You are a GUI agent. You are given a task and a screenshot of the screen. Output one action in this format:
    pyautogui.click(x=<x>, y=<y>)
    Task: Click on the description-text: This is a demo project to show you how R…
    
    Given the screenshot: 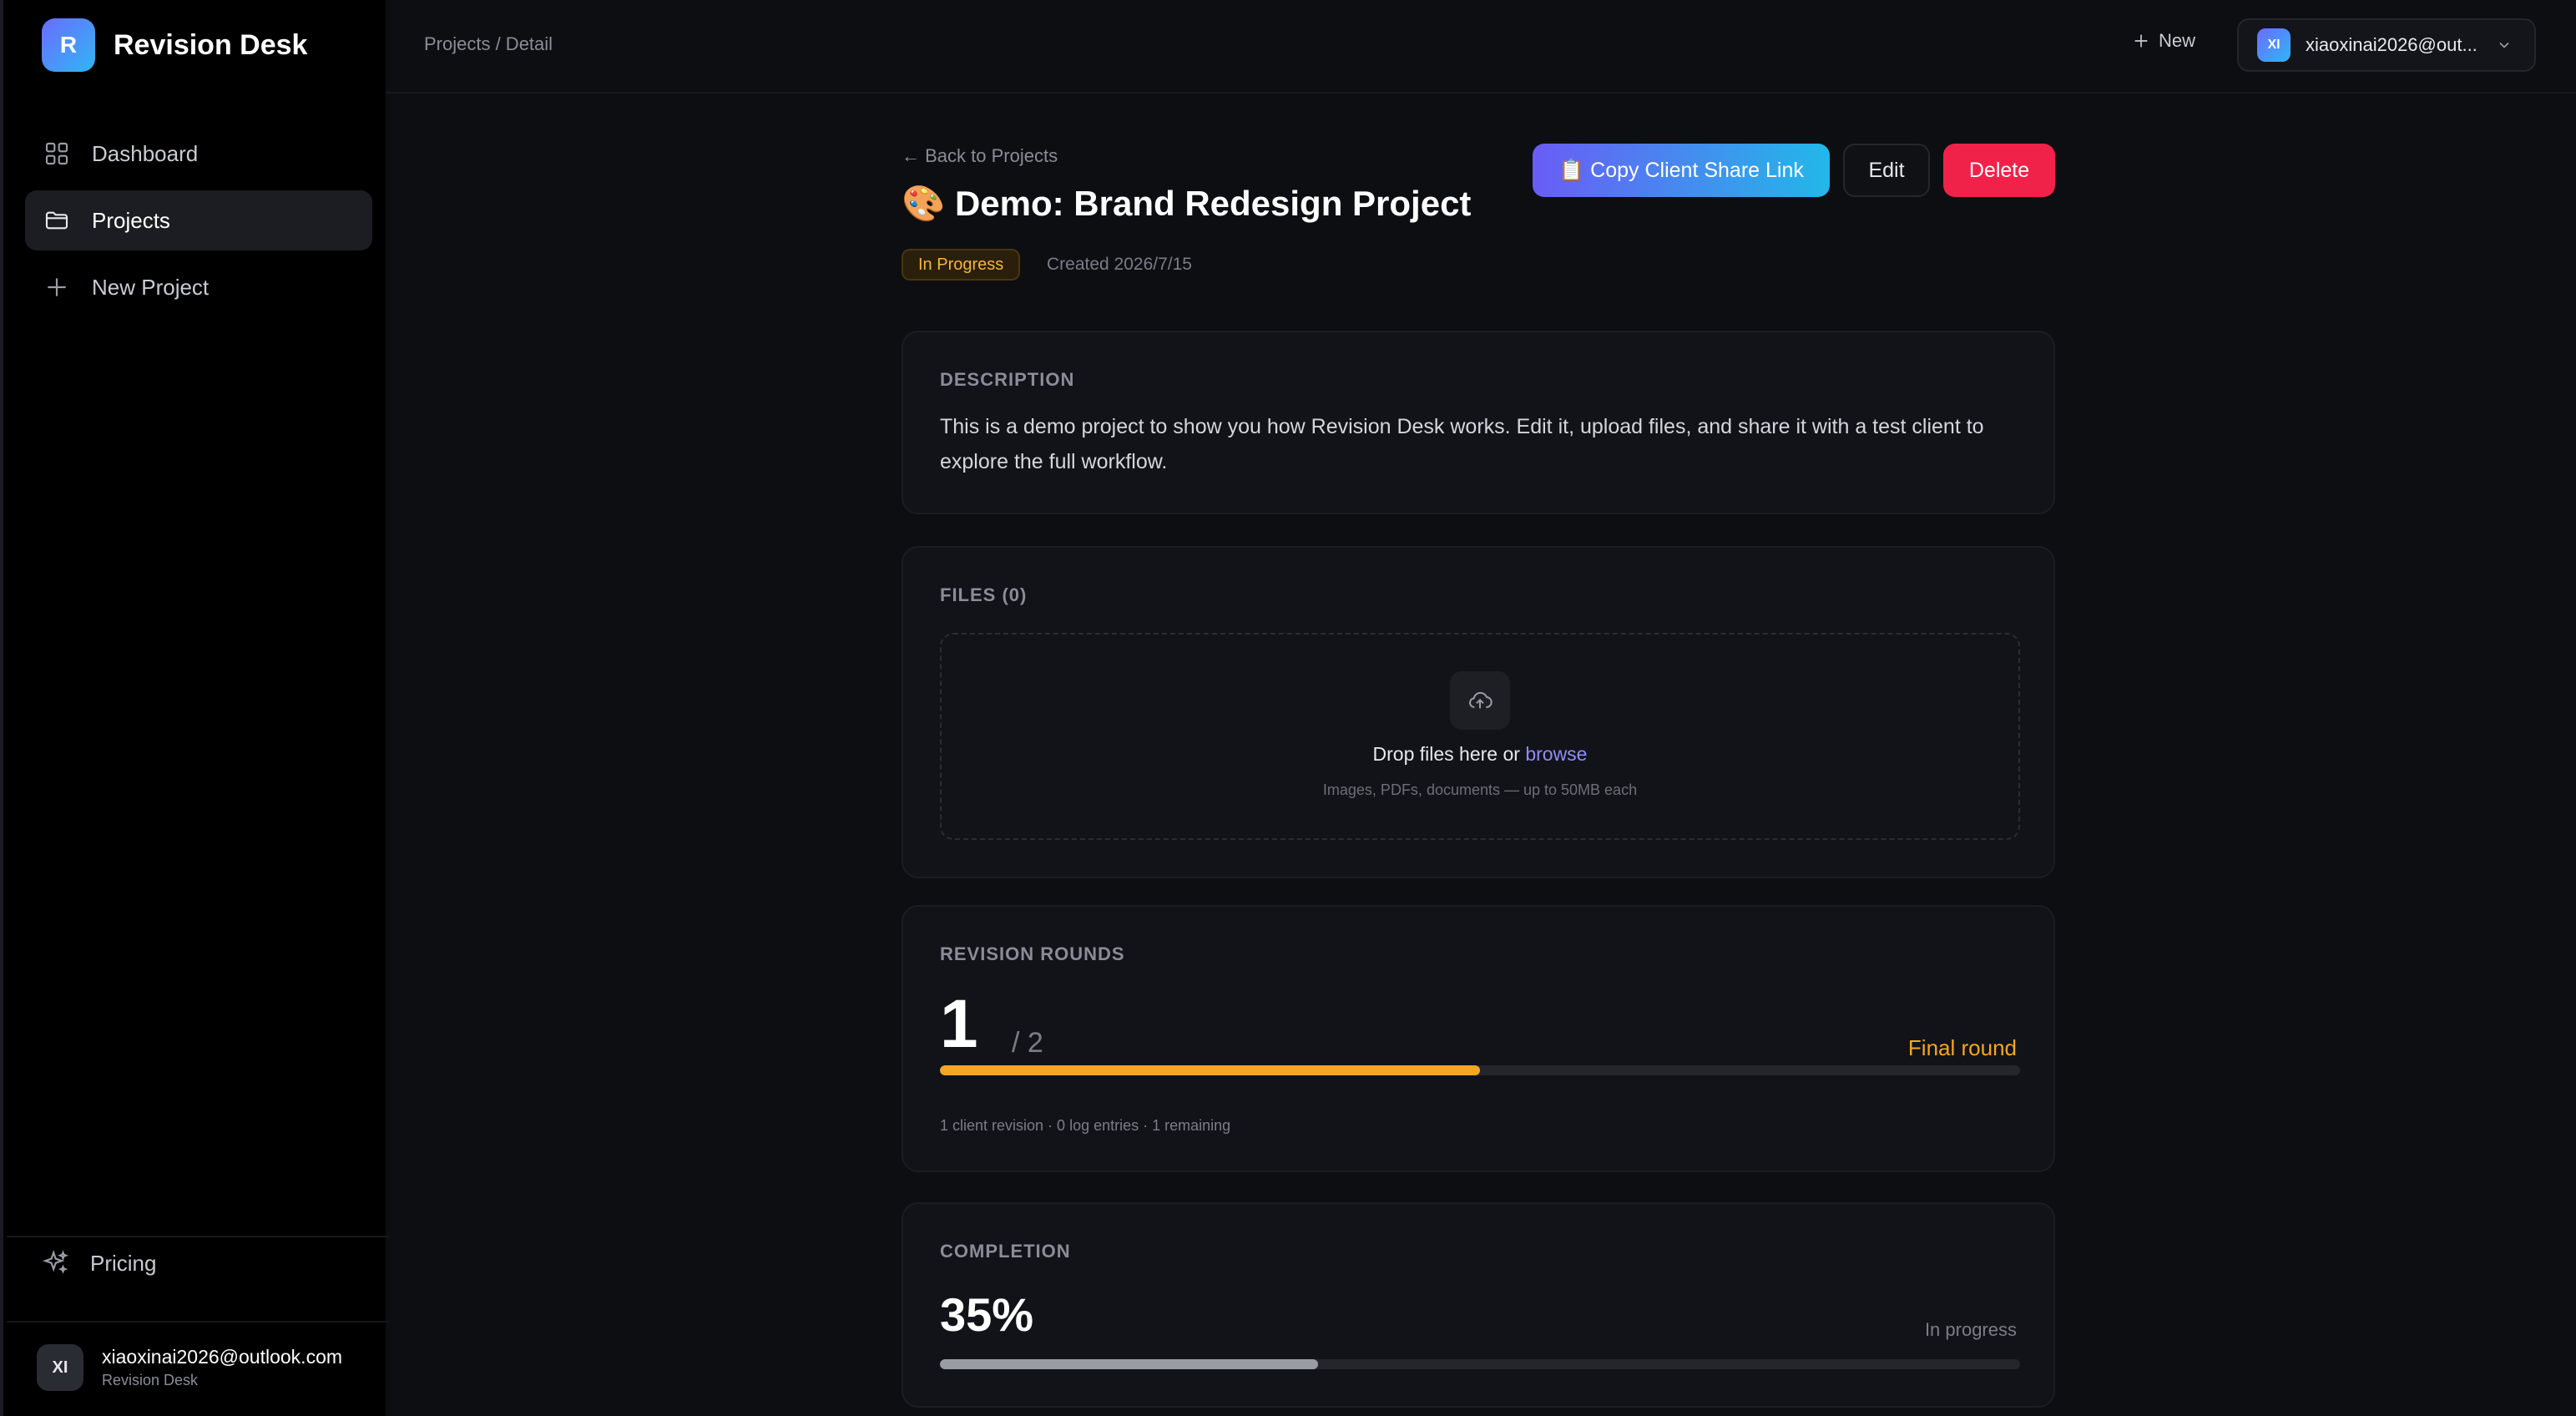 What is the action you would take?
    pyautogui.click(x=1462, y=444)
    